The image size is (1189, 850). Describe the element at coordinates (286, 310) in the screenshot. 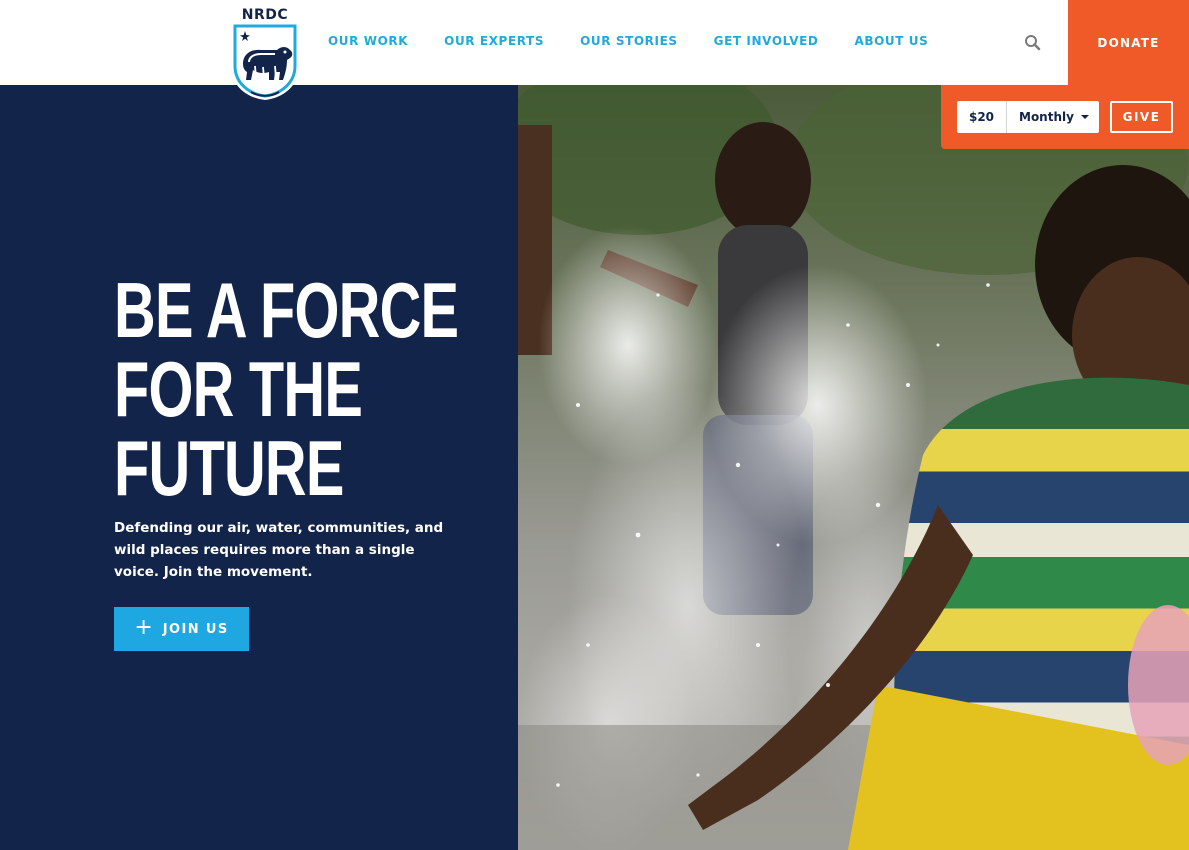

I see `hero-title-line: BE A FORCE` at that location.